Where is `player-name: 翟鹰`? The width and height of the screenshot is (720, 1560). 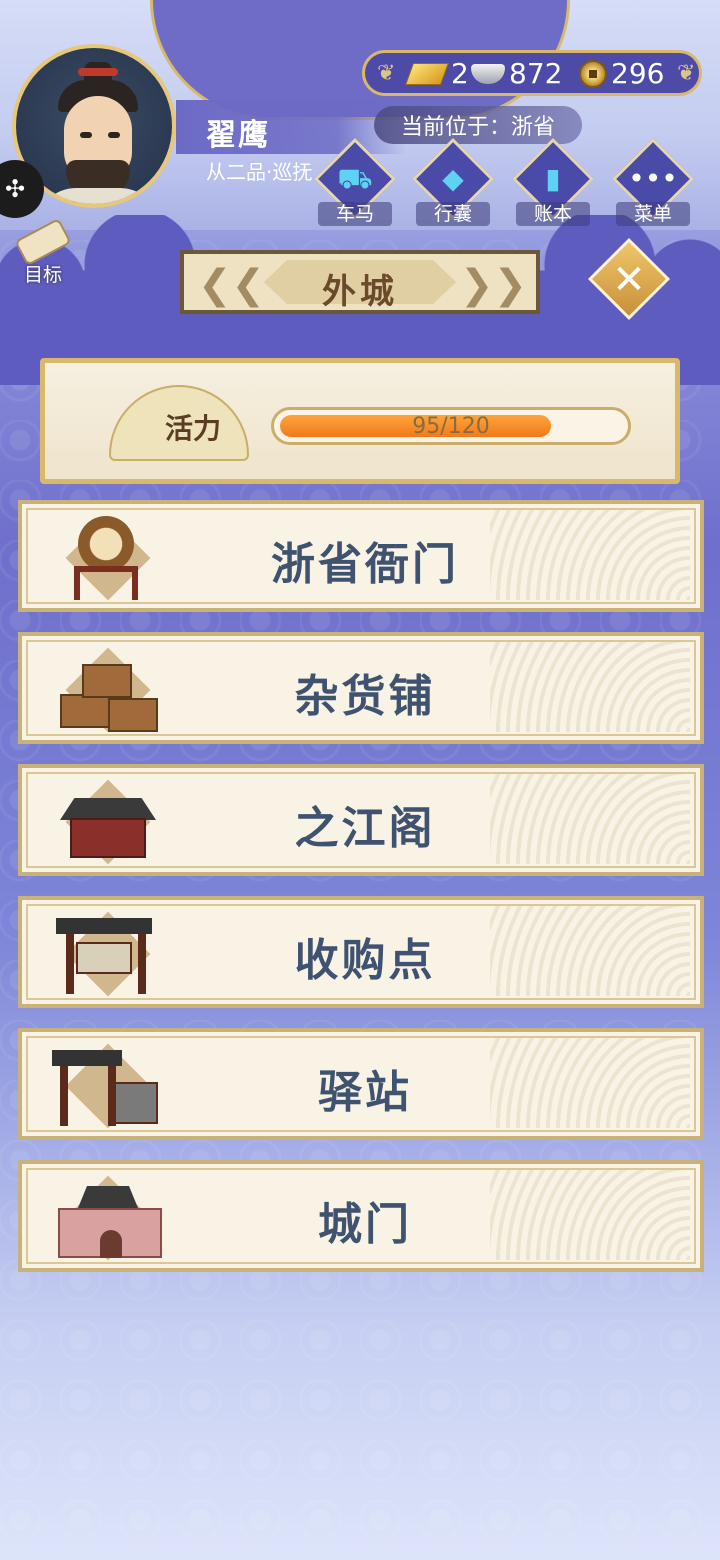
player-name: 翟鹰 is located at coordinates (238, 135).